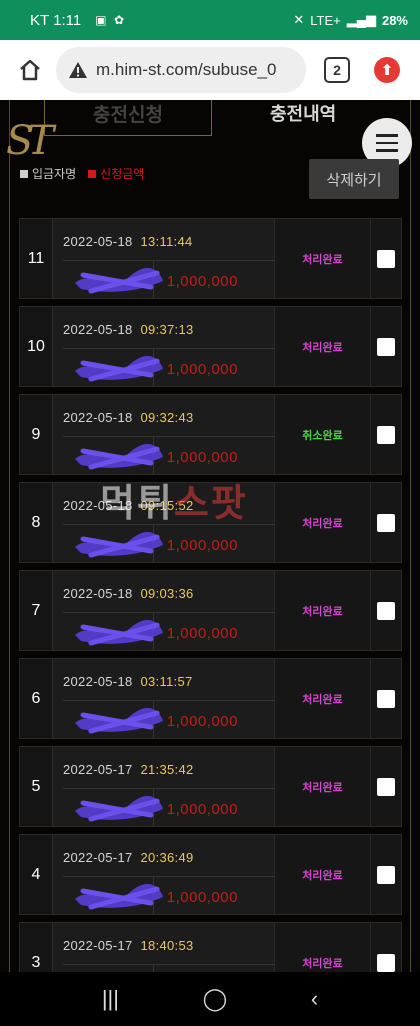 This screenshot has width=420, height=1026. What do you see at coordinates (303, 113) in the screenshot?
I see `tab-charge-history: 충전내역` at bounding box center [303, 113].